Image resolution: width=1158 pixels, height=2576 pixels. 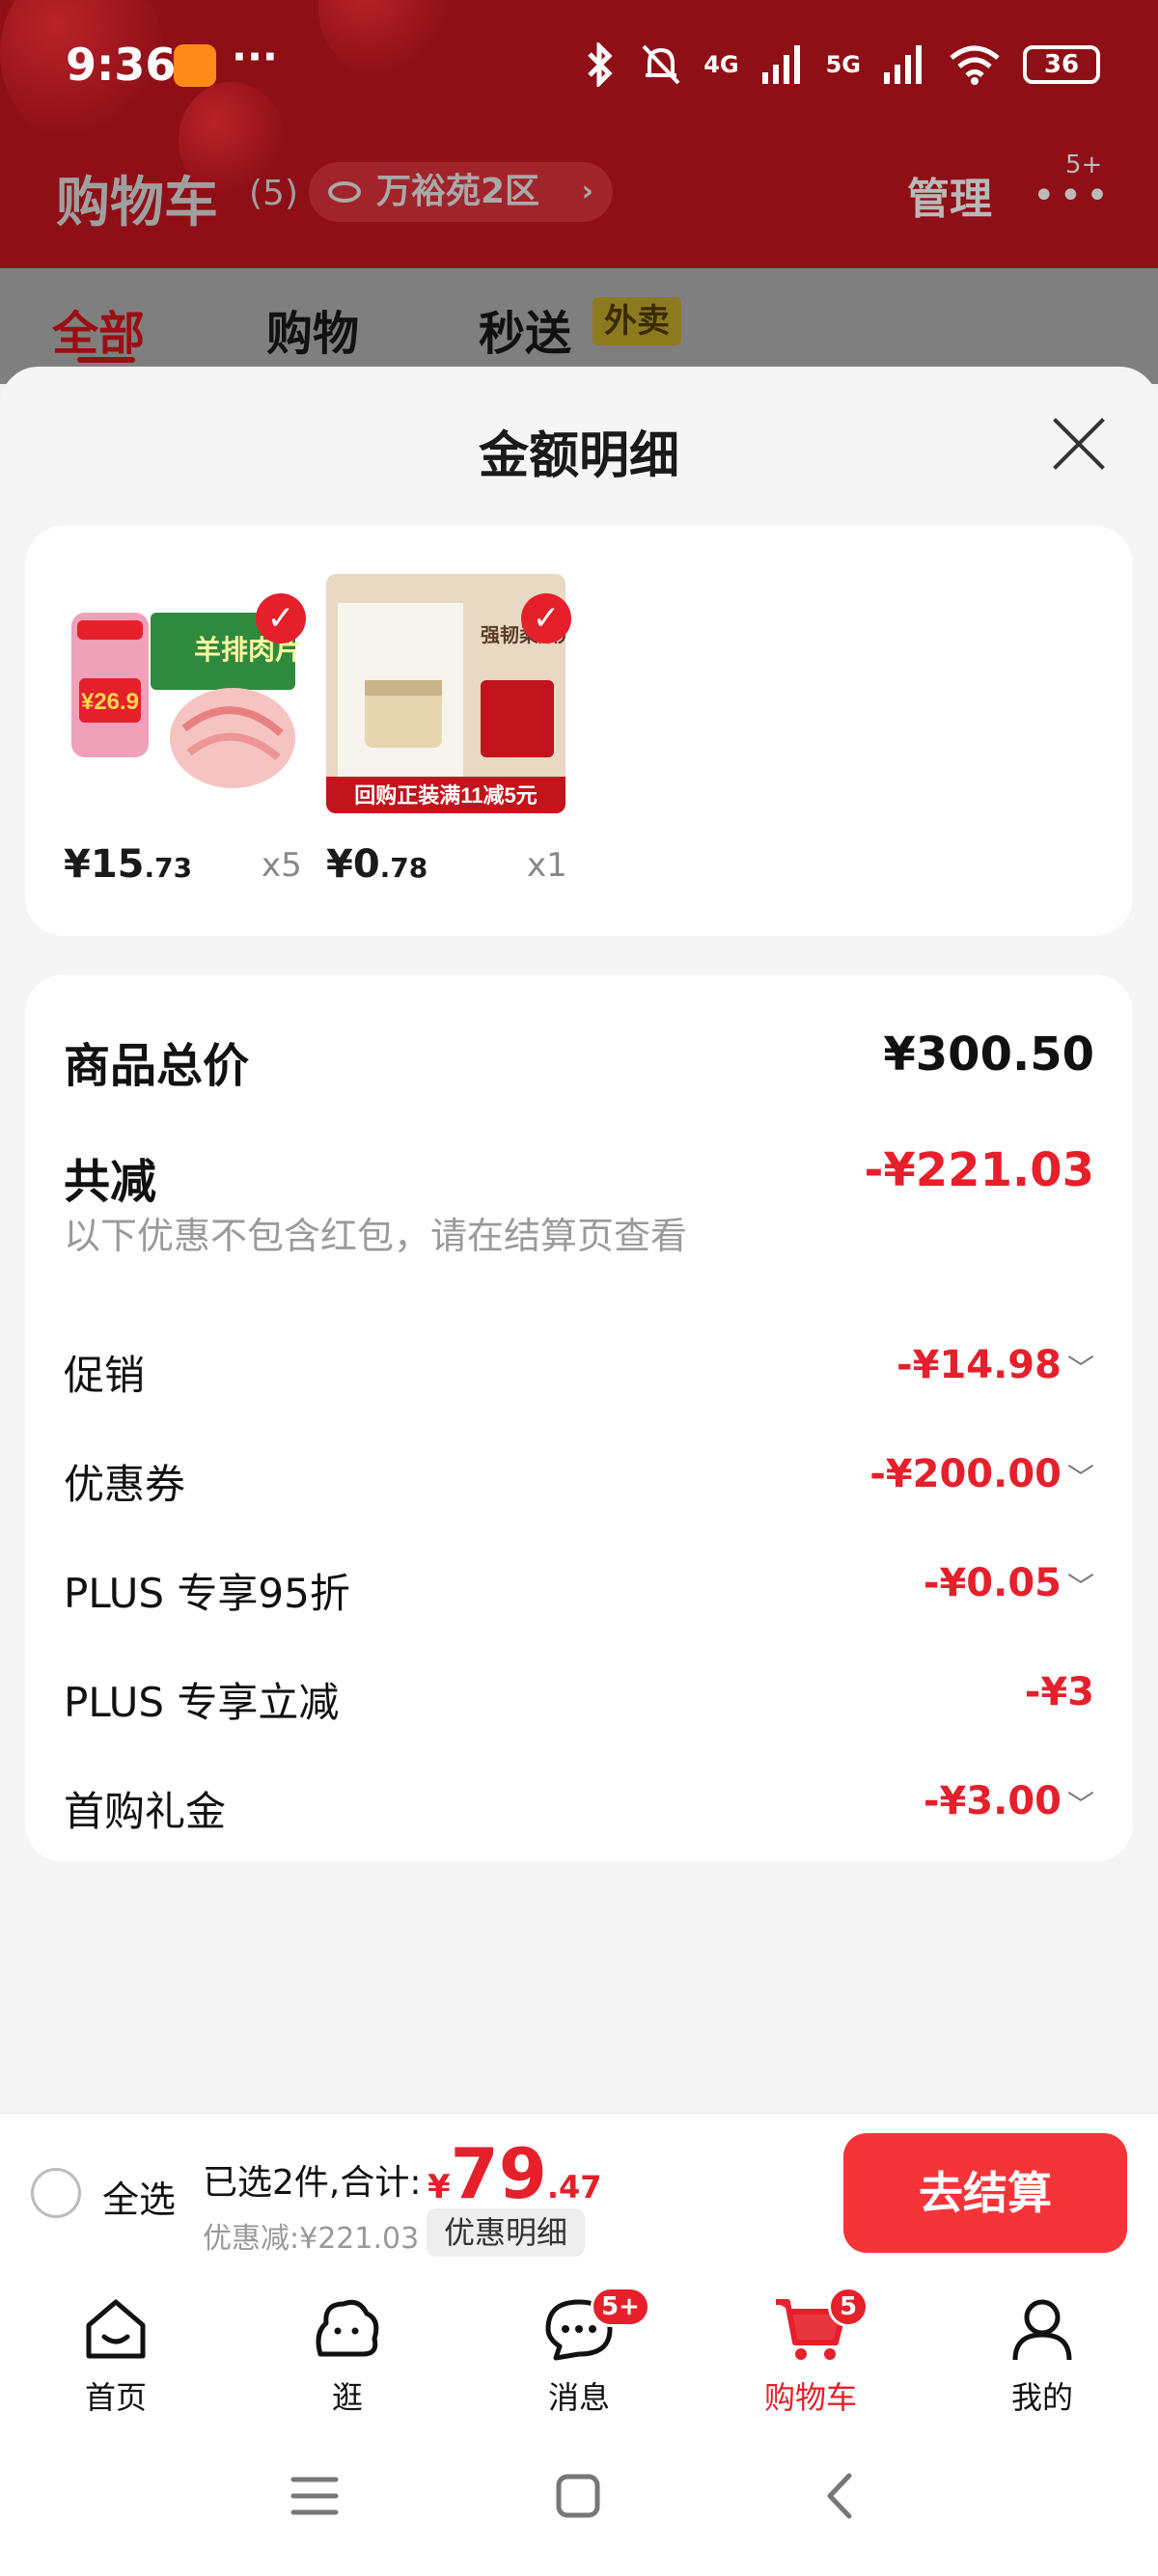 What do you see at coordinates (105, 1375) in the screenshot?
I see `discount-label: 促销` at bounding box center [105, 1375].